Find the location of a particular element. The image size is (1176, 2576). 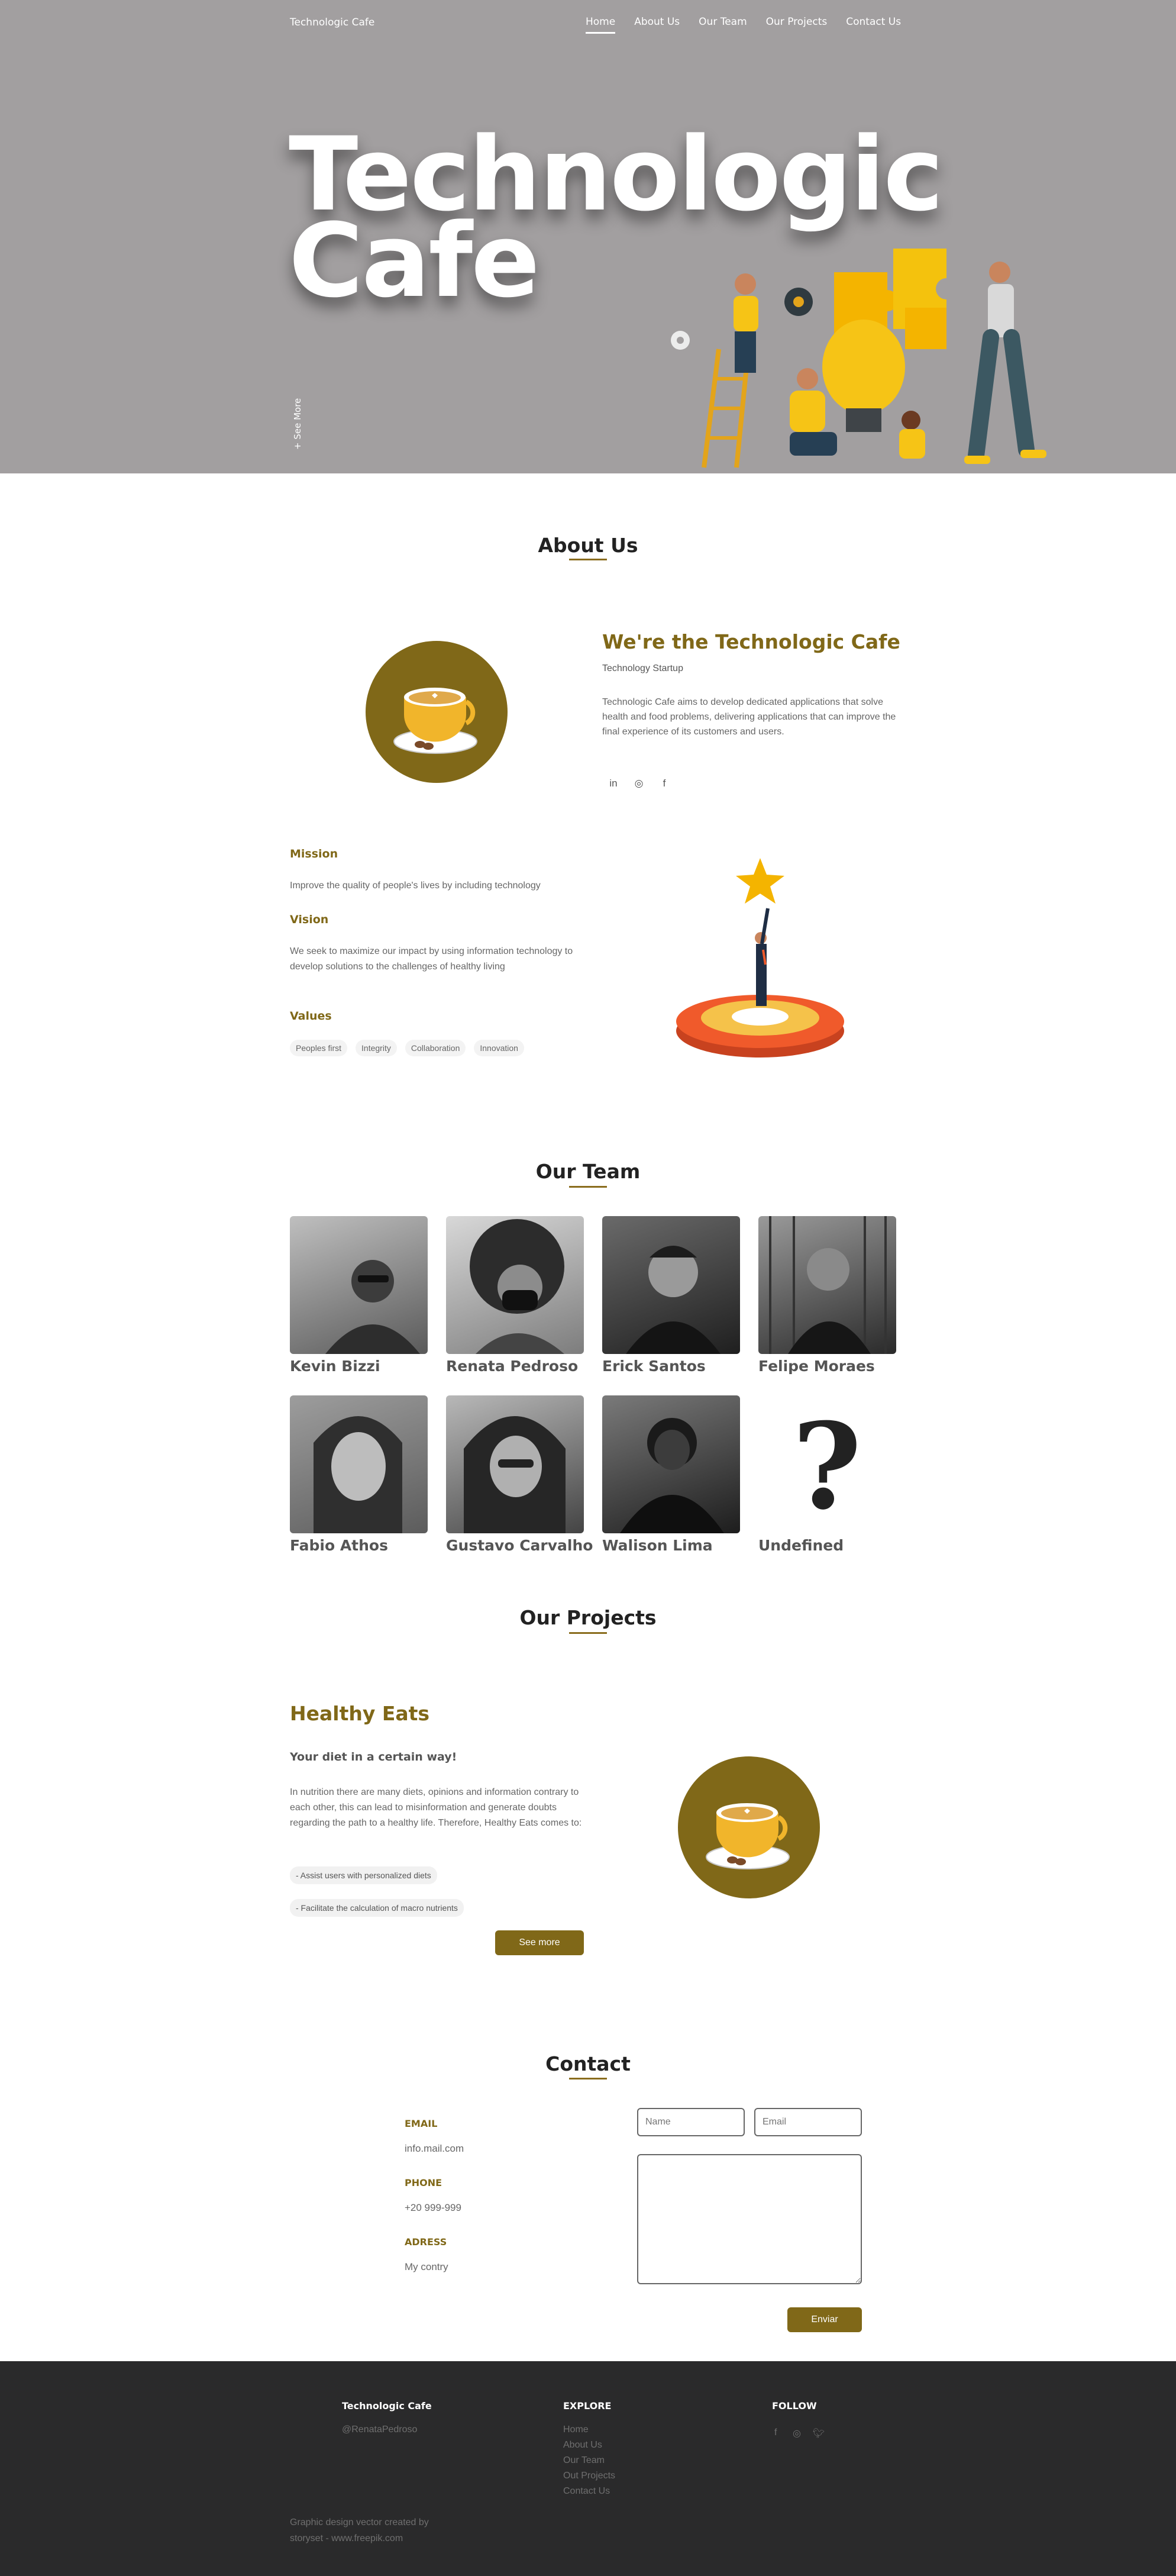

footer-link-projects: Out Projects is located at coordinates (589, 2476).